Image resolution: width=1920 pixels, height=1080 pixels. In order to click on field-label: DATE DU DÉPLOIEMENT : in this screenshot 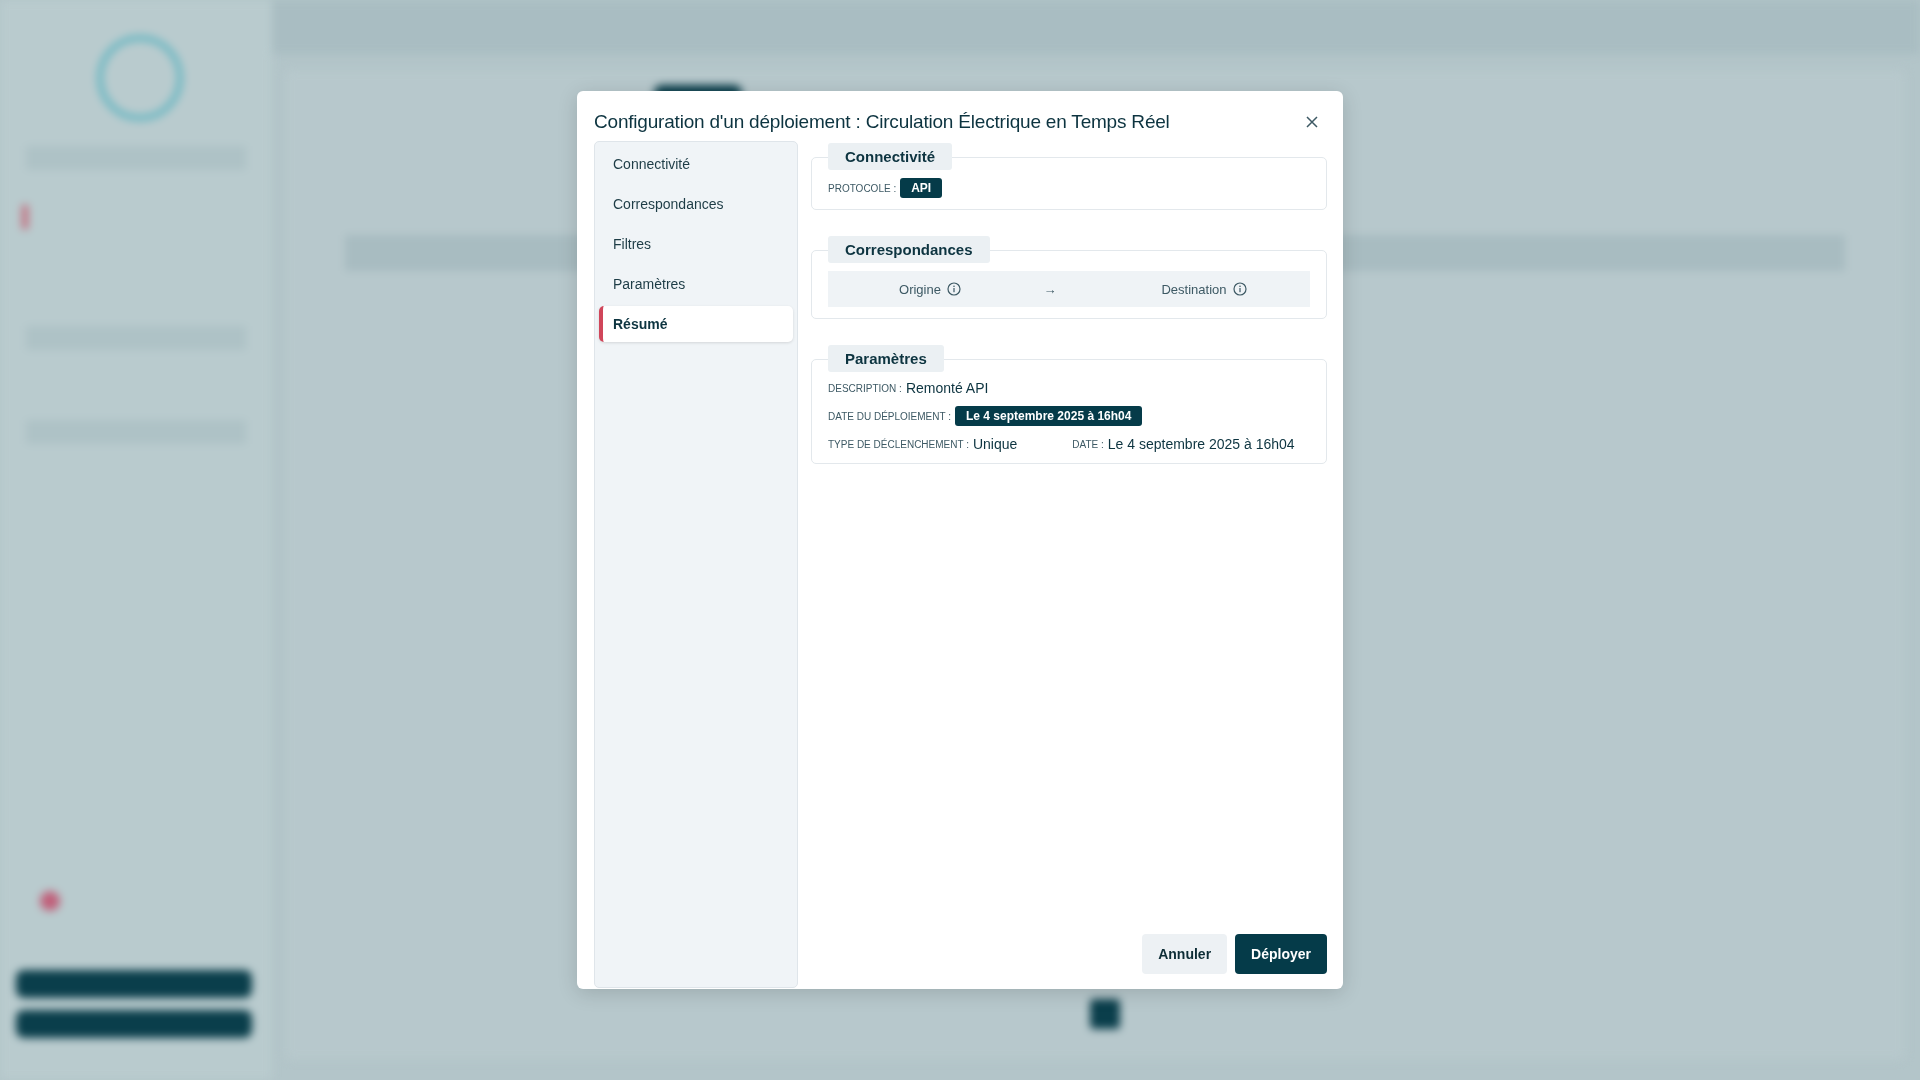, I will do `click(889, 416)`.